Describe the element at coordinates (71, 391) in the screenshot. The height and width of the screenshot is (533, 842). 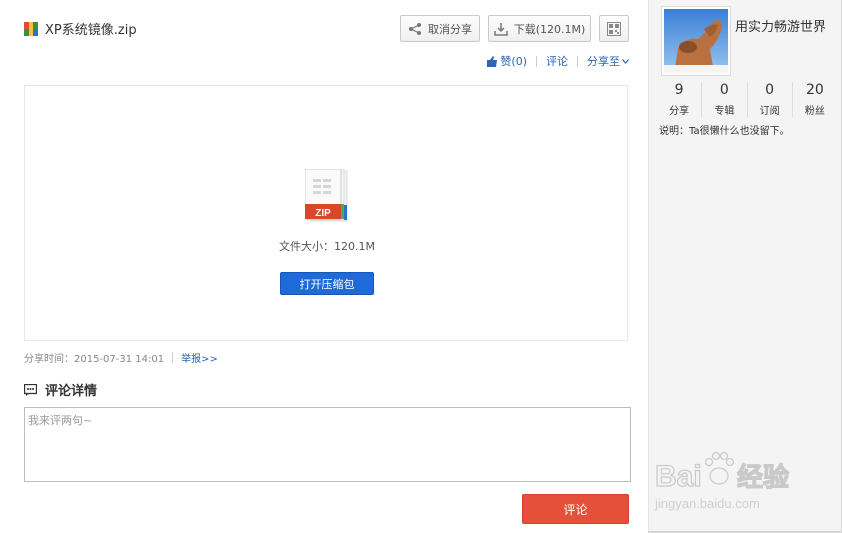
I see `comments-heading-text: 评论详情` at that location.